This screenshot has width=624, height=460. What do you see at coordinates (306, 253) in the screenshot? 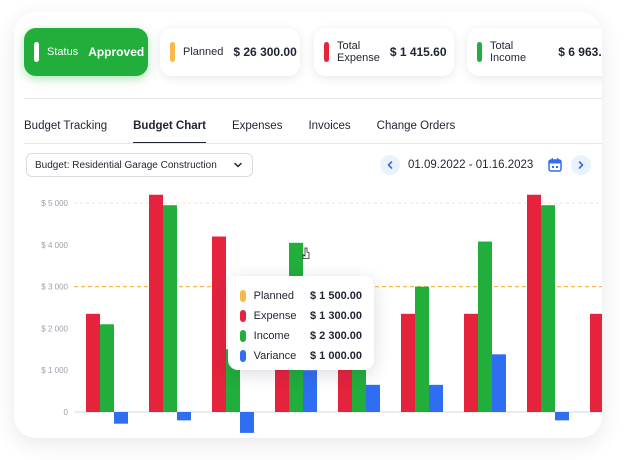
I see `hand-cursor-icon` at bounding box center [306, 253].